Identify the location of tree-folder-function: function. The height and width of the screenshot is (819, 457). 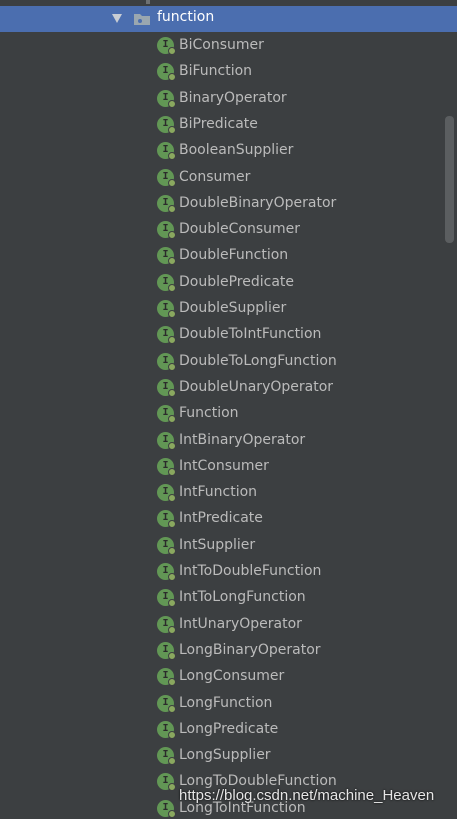
(228, 19).